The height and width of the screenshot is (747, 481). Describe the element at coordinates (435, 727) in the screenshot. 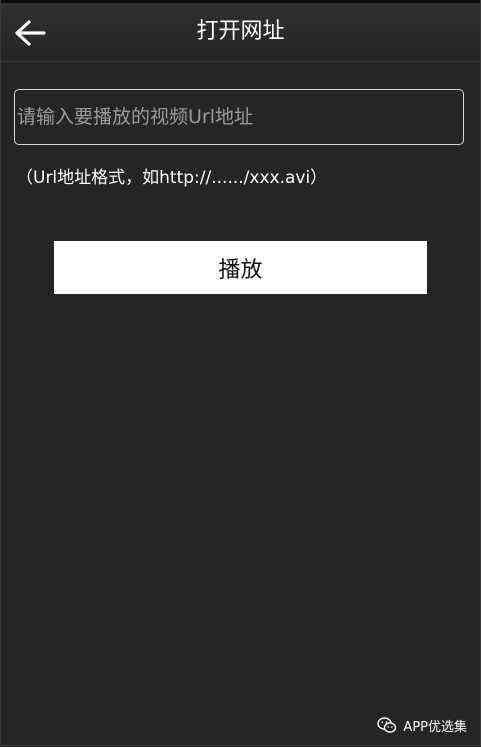

I see `watermark-text: APP优选集` at that location.